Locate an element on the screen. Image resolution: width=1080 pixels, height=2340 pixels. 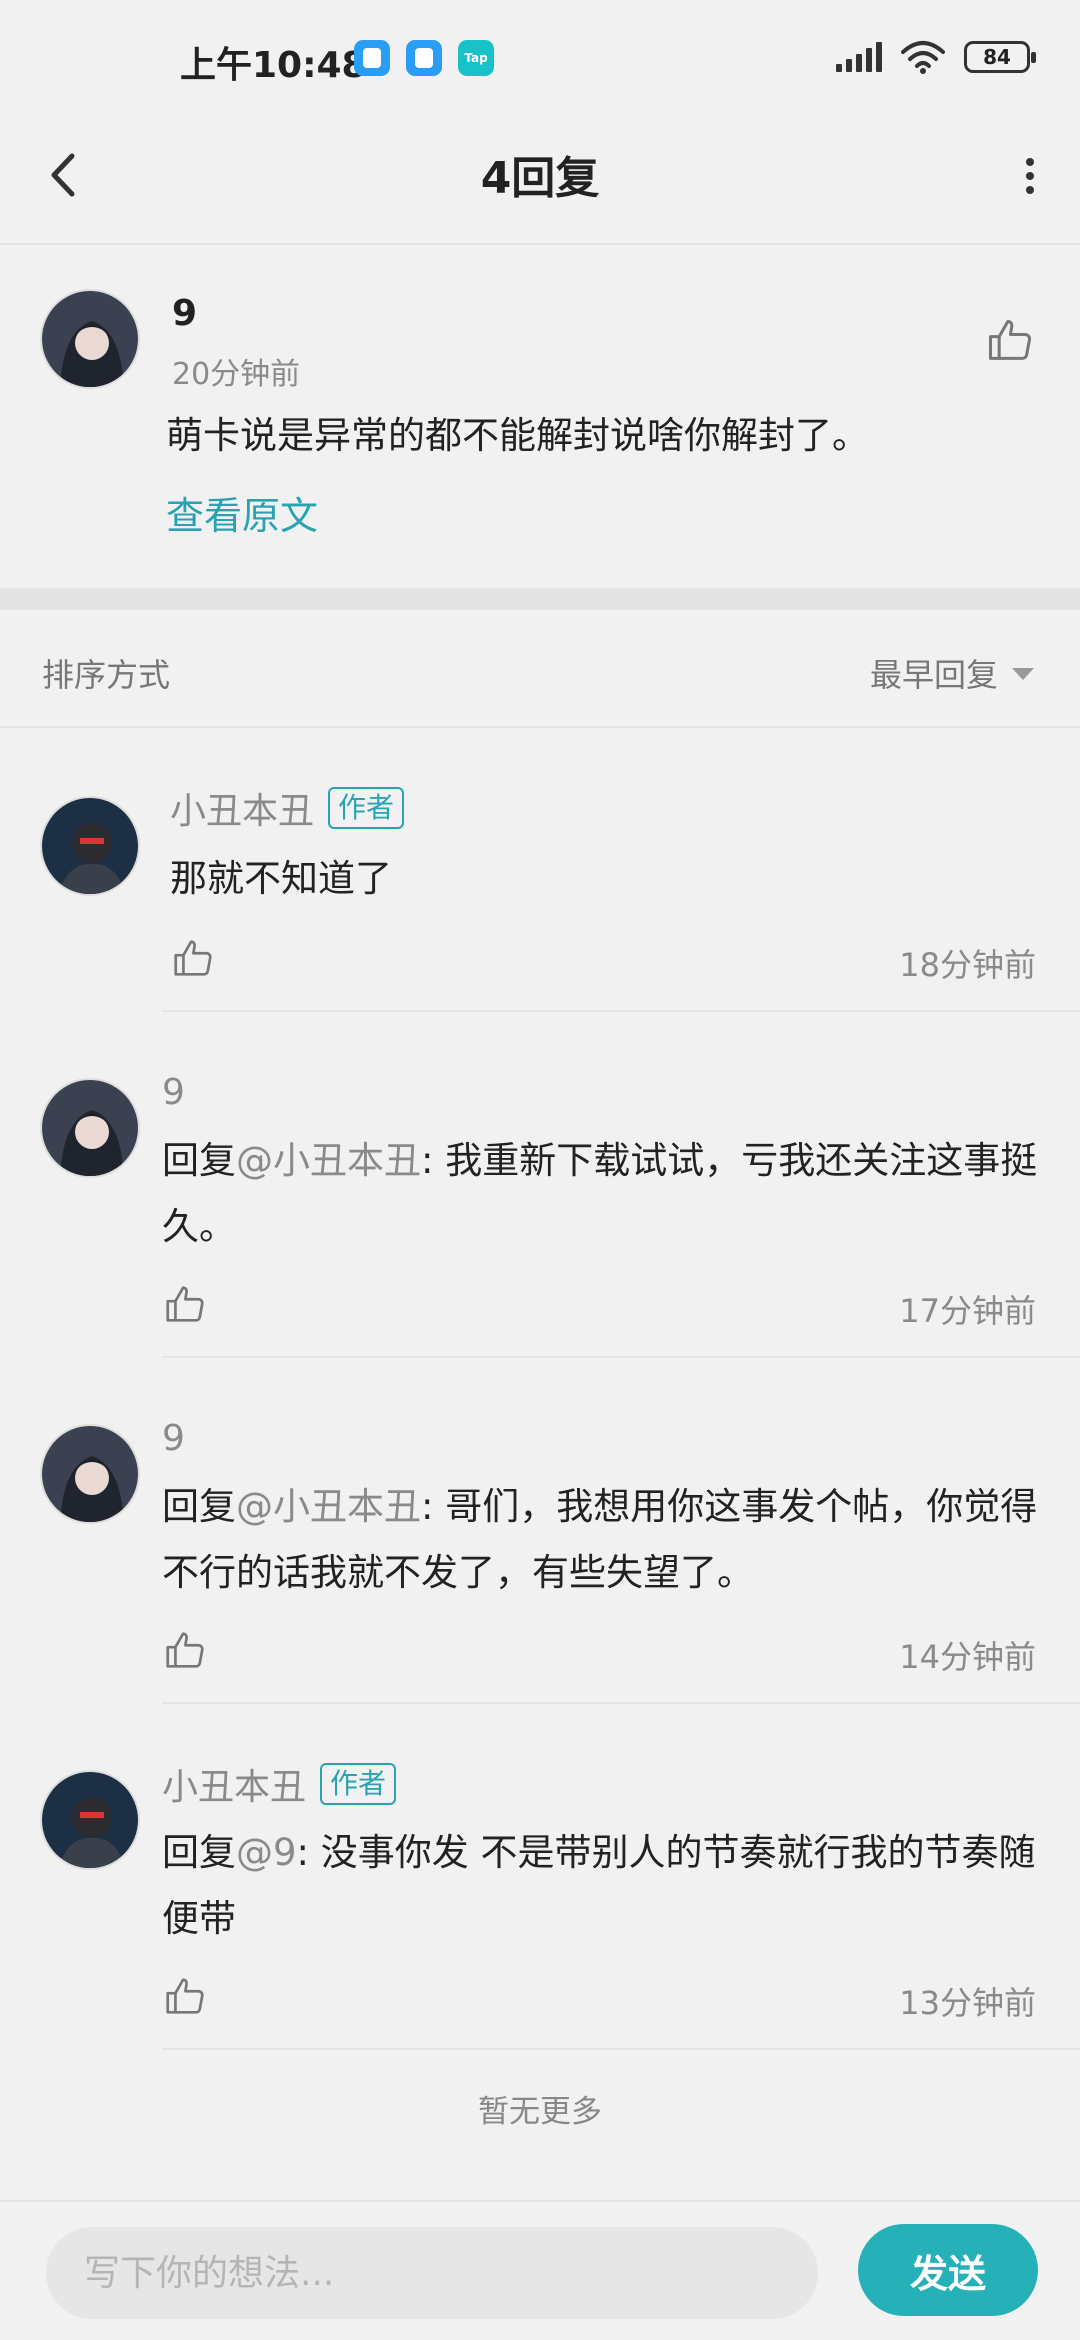
signal-icon is located at coordinates (859, 57).